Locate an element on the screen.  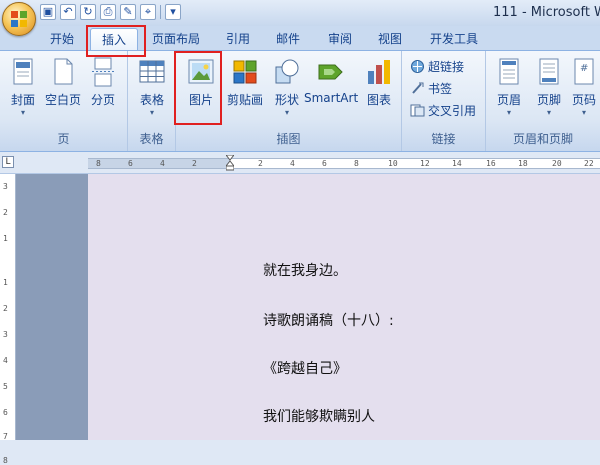
clip-art-button: 剪贴画 is located at coordinates (245, 89).